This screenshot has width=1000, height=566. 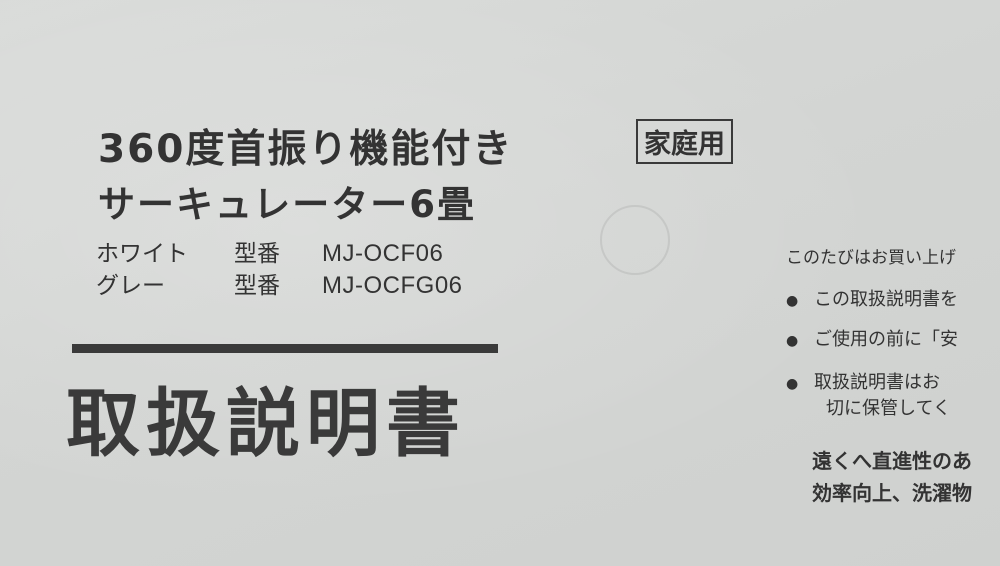 I want to click on model-row-gray: グレー 型番 MJ-OCFG06, so click(x=279, y=283).